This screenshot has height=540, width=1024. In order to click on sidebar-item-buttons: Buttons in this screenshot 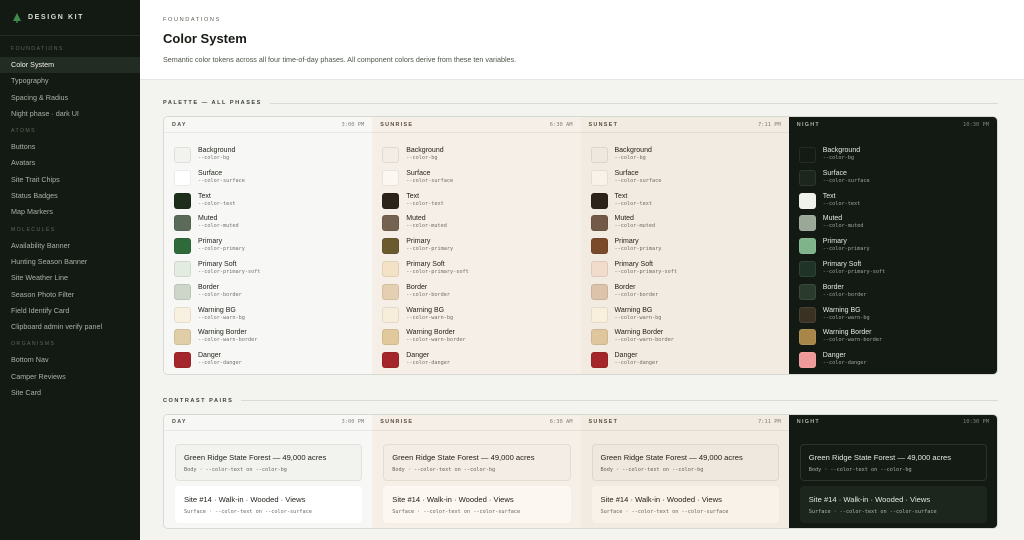, I will do `click(70, 147)`.